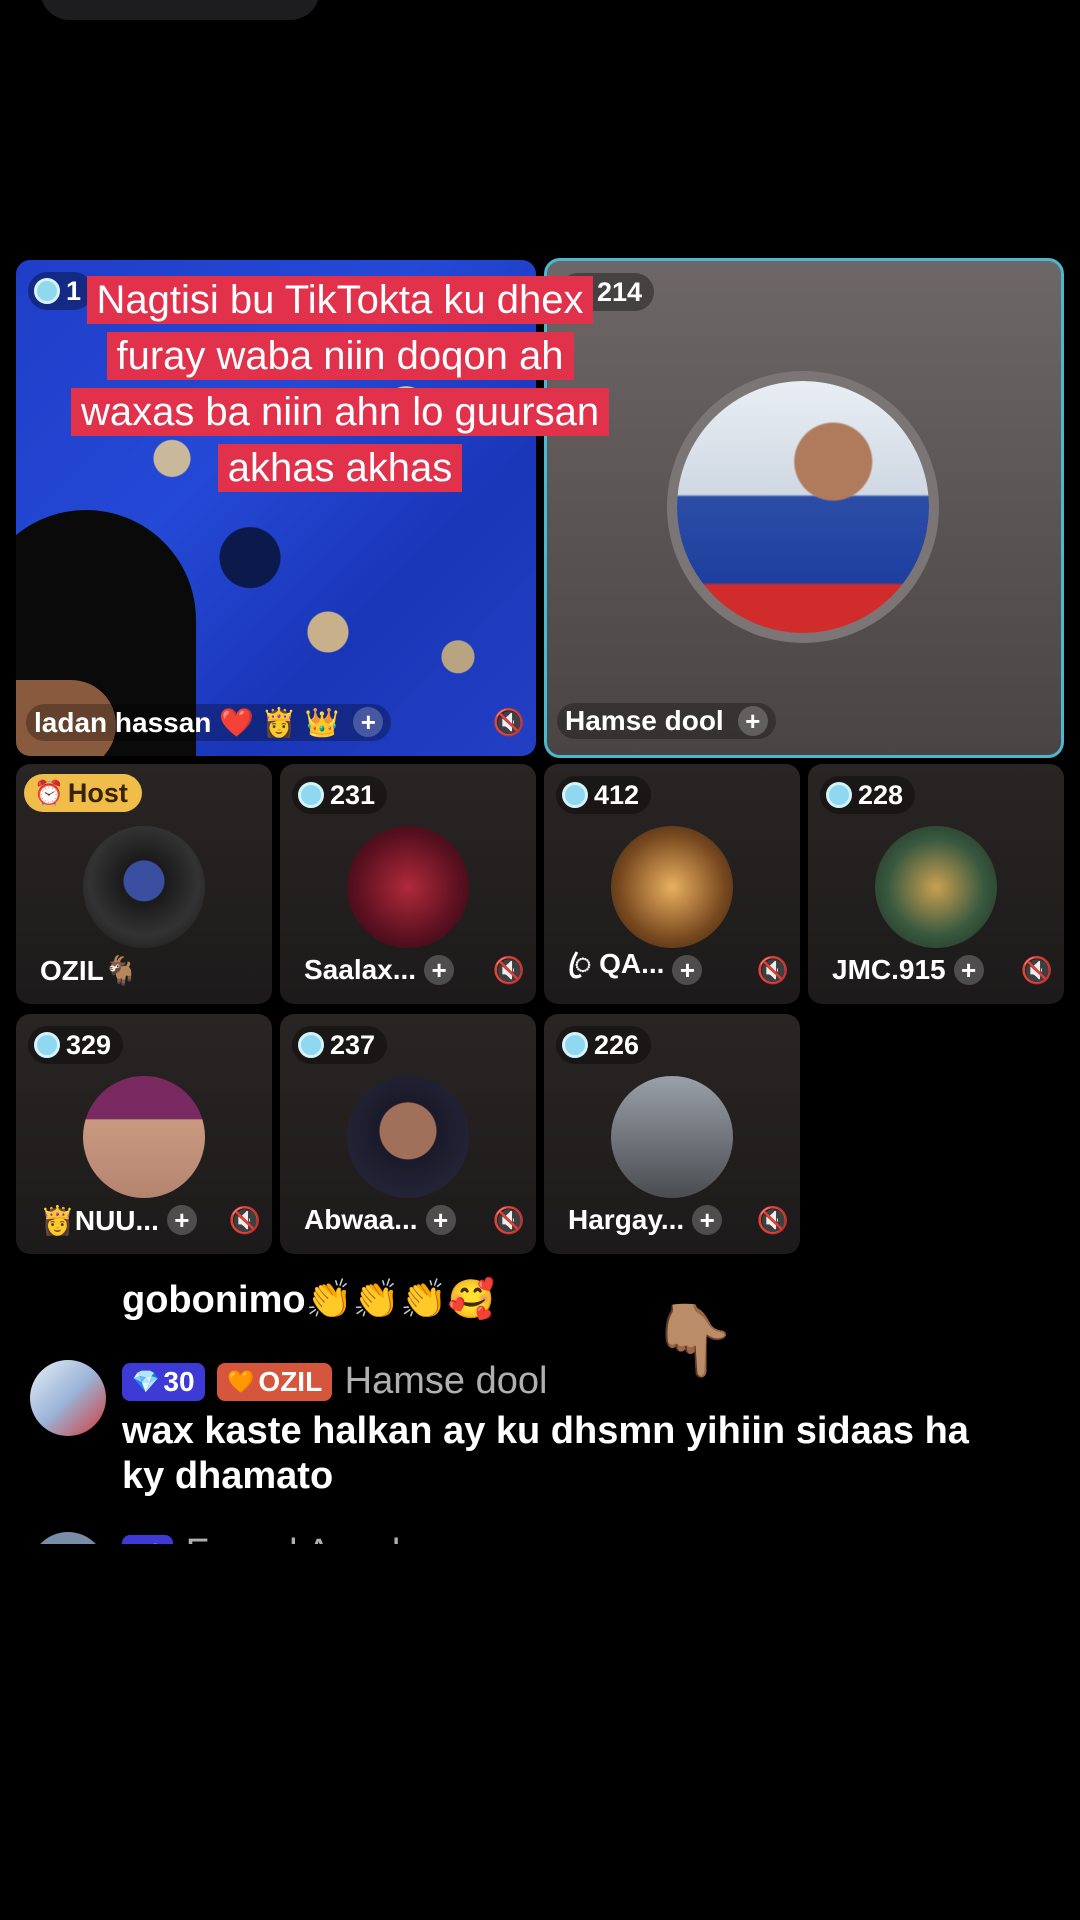 Image resolution: width=1080 pixels, height=1920 pixels. Describe the element at coordinates (308, 1300) in the screenshot. I see `chat-text: gobonimo👏👏👏🥰` at that location.